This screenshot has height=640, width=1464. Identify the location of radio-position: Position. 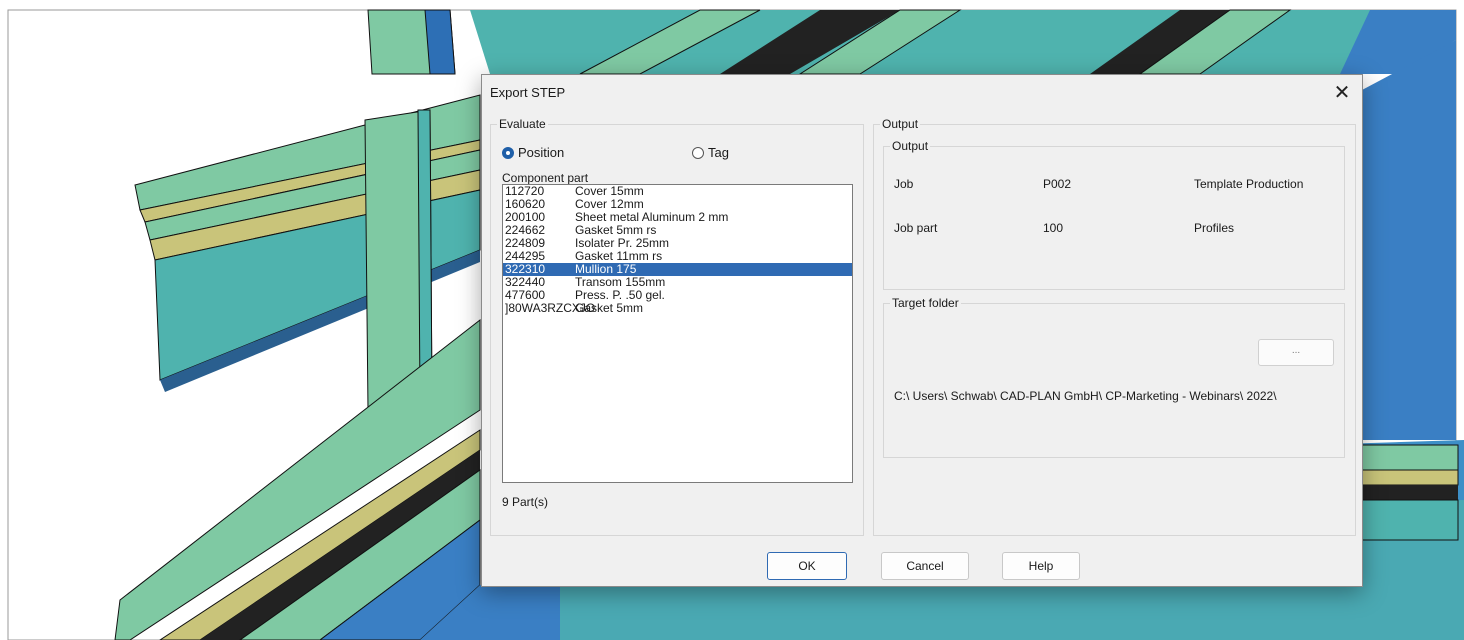
(533, 152).